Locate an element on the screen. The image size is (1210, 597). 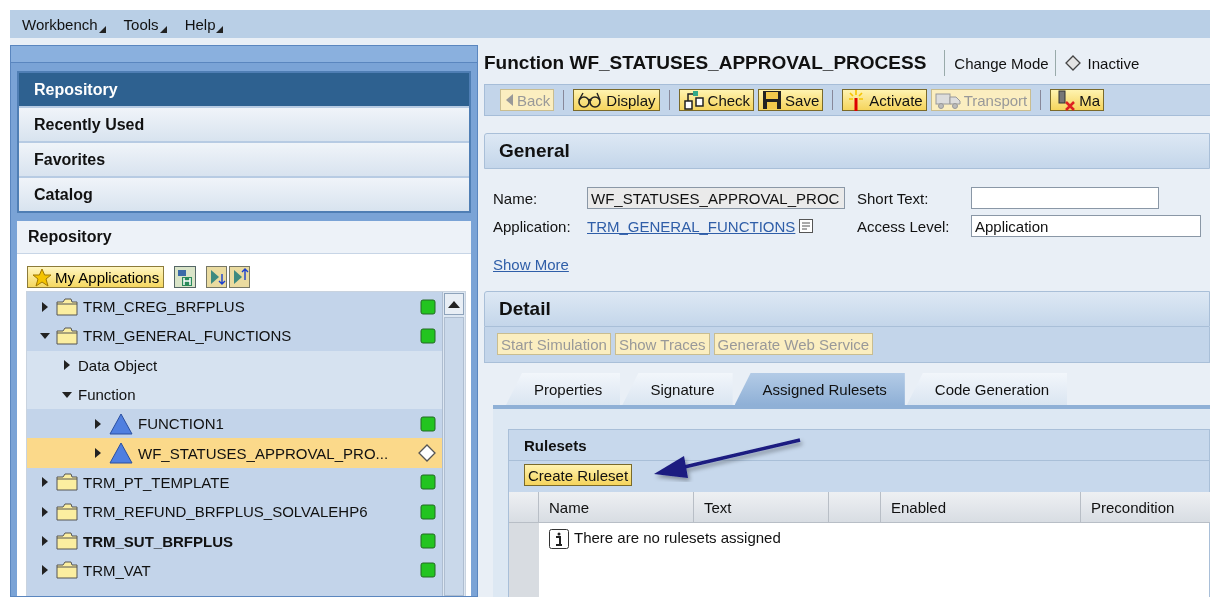
document-icon is located at coordinates (806, 226).